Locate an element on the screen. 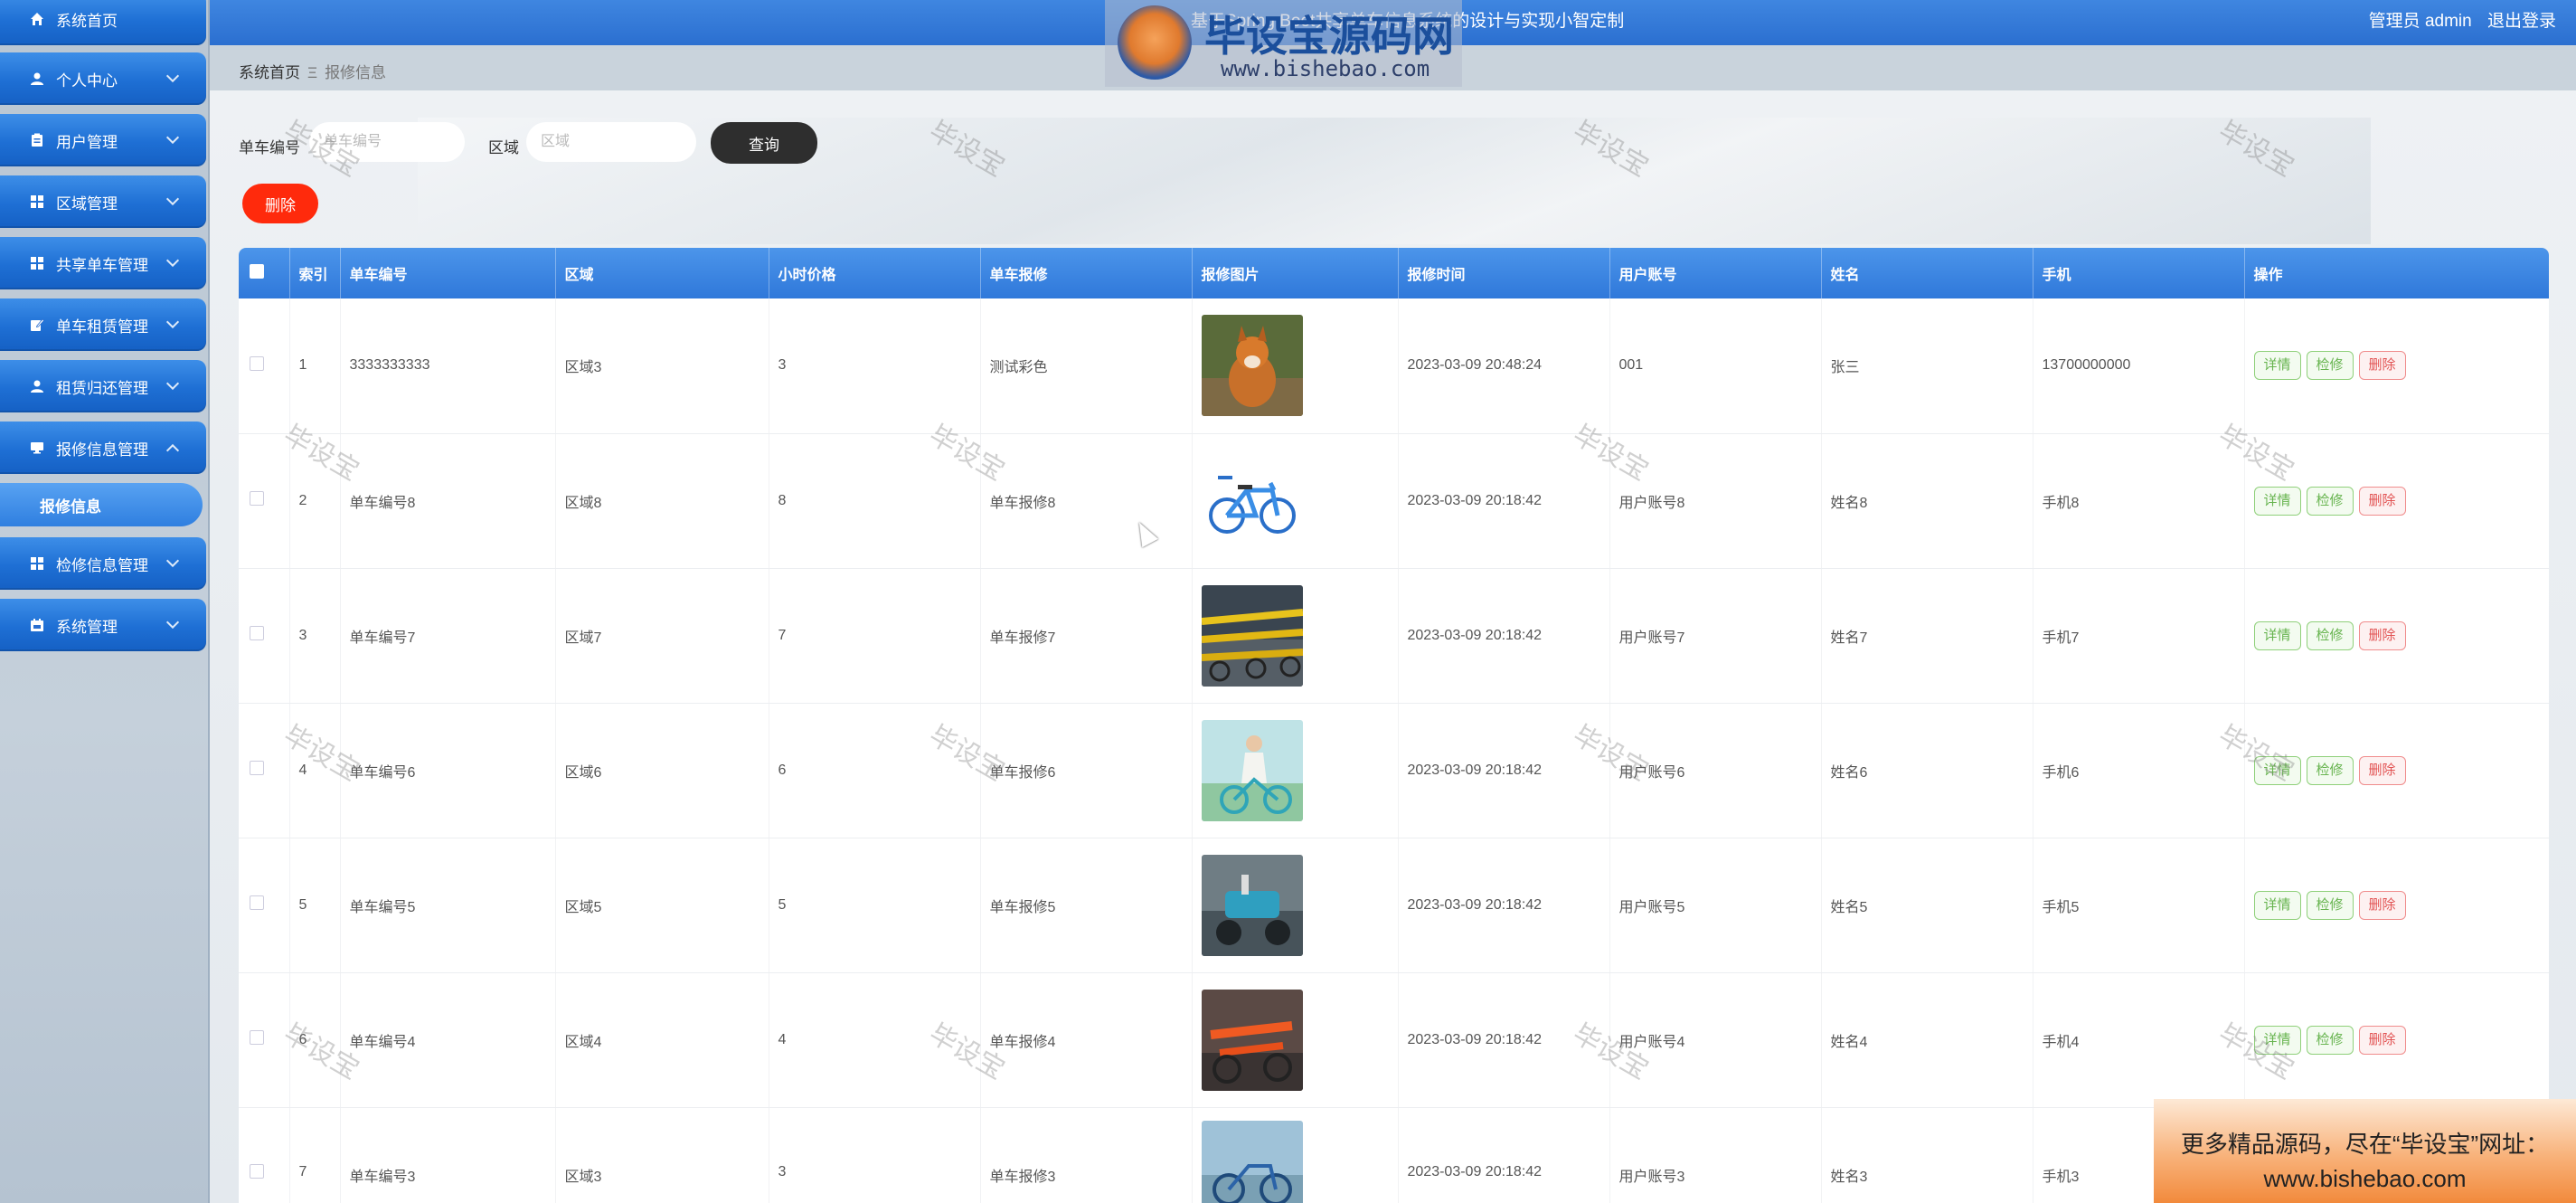 The image size is (2576, 1203). fox-photo is located at coordinates (1252, 366).